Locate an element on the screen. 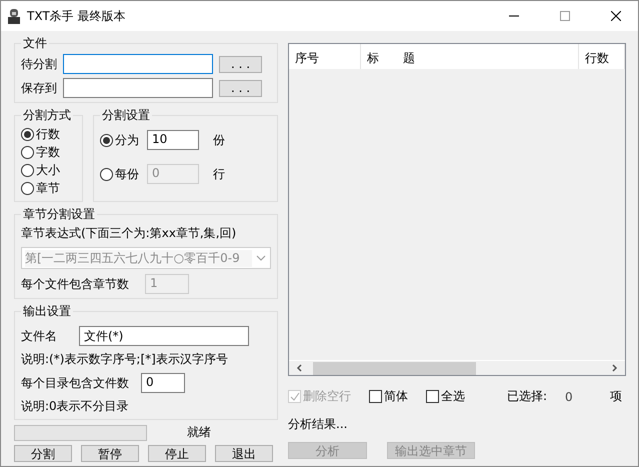 This screenshot has height=467, width=639. app-icon is located at coordinates (14, 16).